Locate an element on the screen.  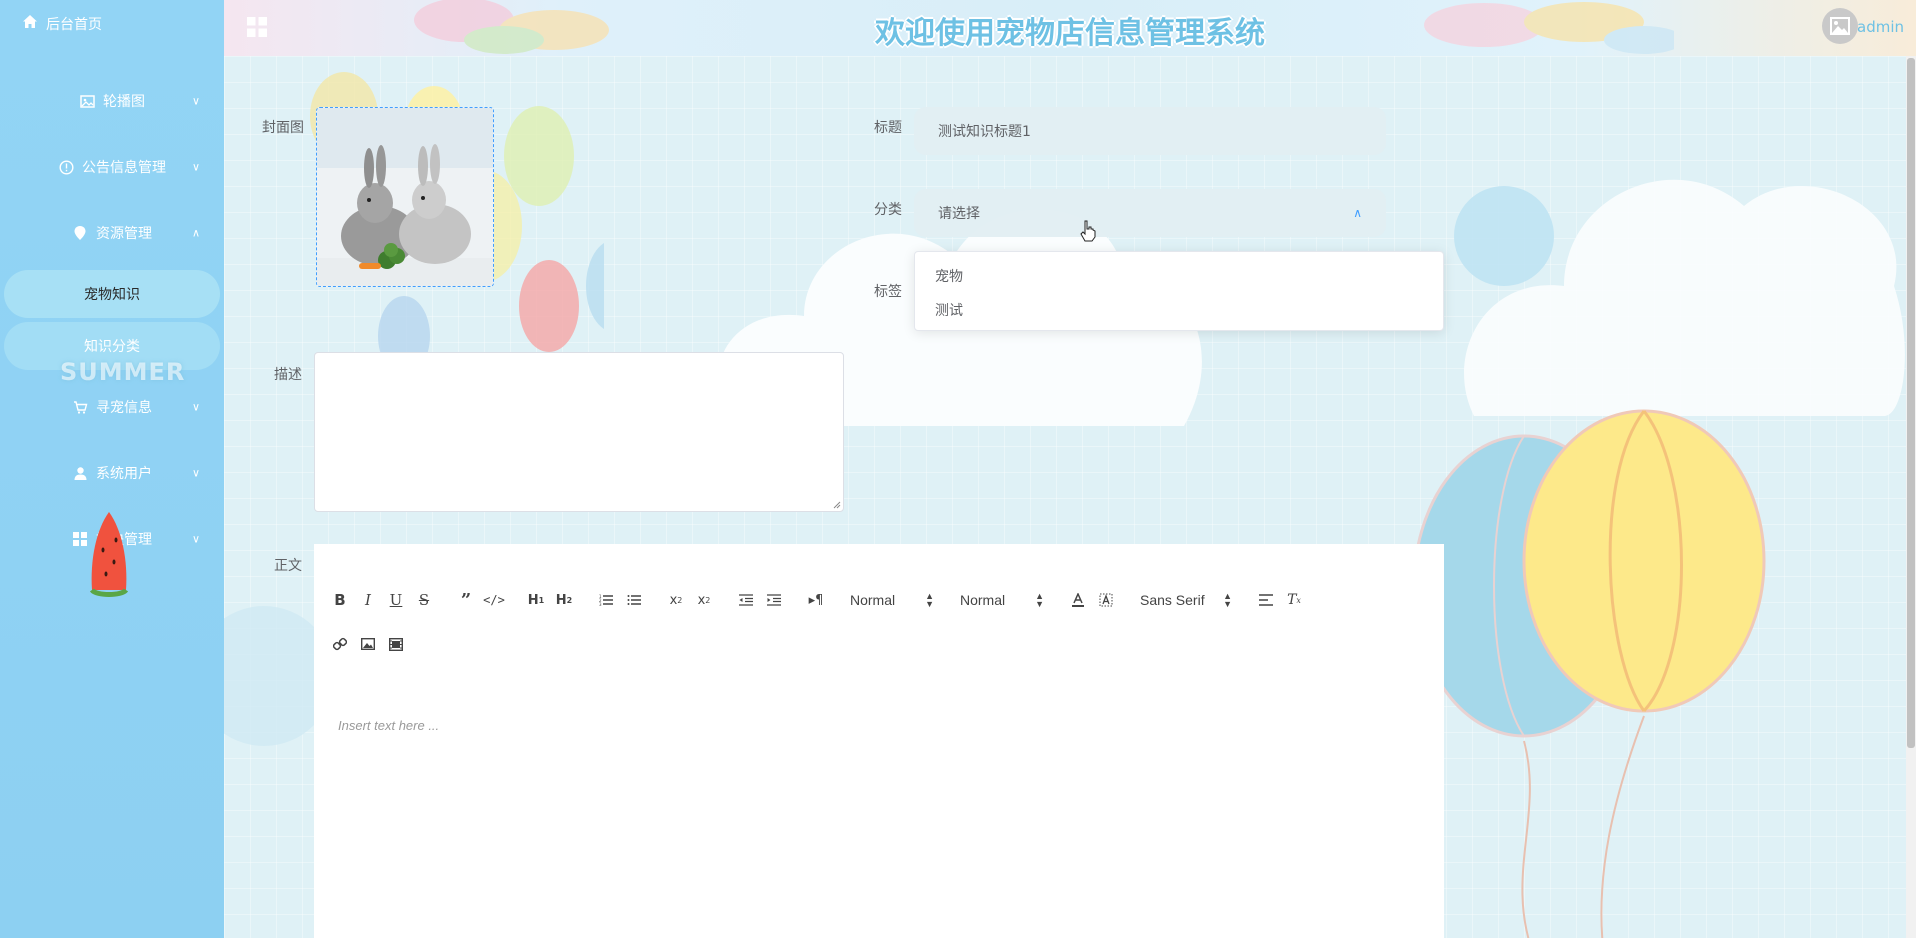
sidebar-subitem-label: 宠物知识 is located at coordinates (112, 295).